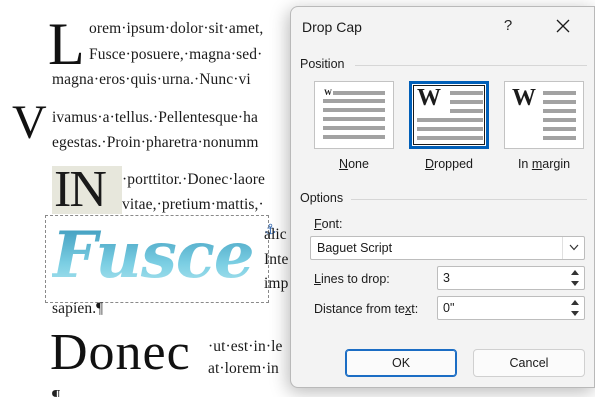 This screenshot has height=397, width=595. I want to click on drop-cap-in-frame: IN, so click(87, 190).